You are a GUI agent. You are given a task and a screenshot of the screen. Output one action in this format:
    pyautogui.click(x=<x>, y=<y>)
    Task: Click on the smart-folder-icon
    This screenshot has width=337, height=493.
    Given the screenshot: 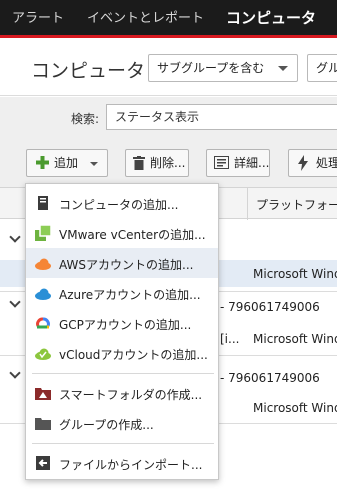 What is the action you would take?
    pyautogui.click(x=43, y=394)
    